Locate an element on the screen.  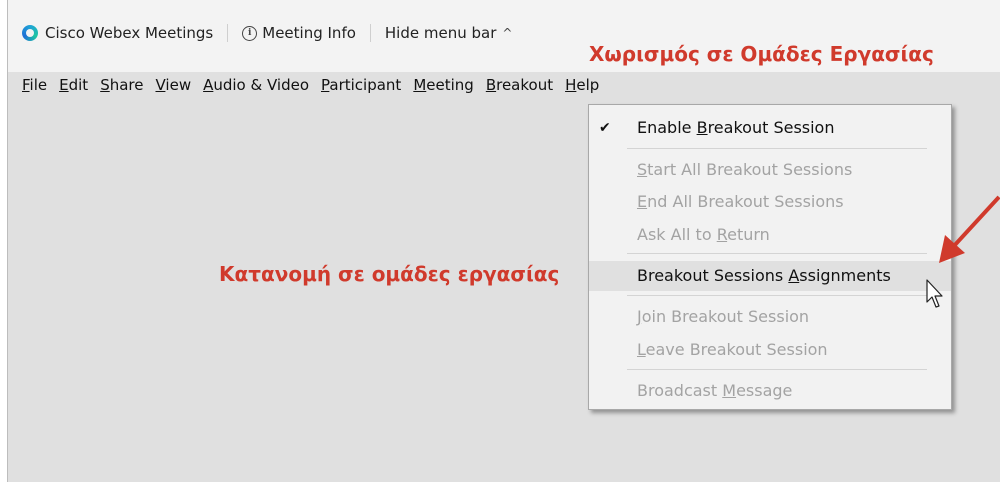
menu-audio-video: Audio & Video is located at coordinates (256, 85).